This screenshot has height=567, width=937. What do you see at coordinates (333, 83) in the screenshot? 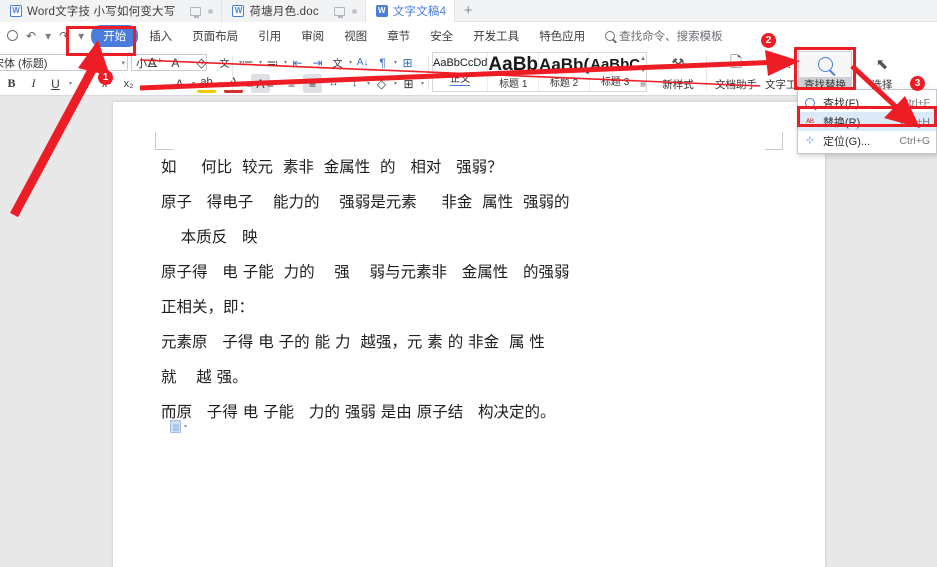
I see `distribute-button: ↔` at bounding box center [333, 83].